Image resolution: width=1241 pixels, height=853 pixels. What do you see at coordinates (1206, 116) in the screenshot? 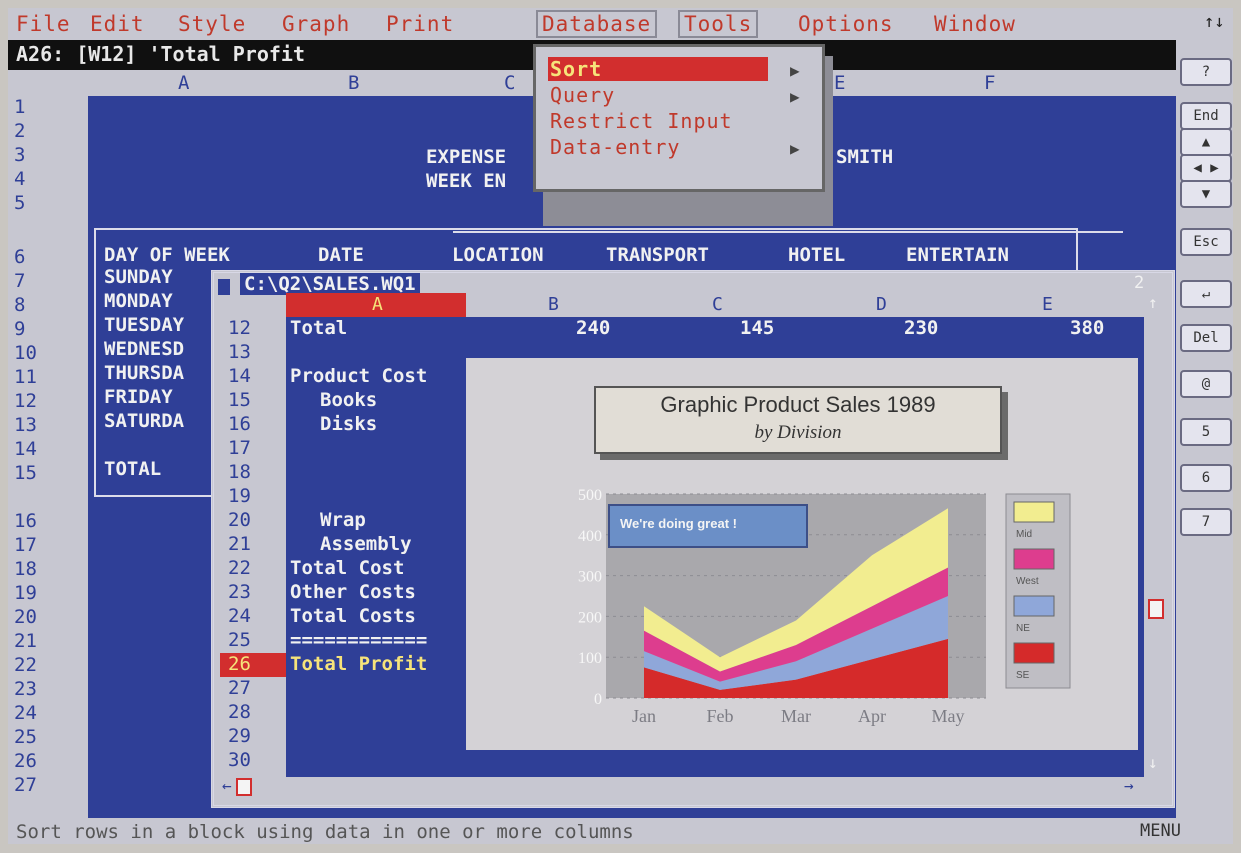
I see `end-button: End` at bounding box center [1206, 116].